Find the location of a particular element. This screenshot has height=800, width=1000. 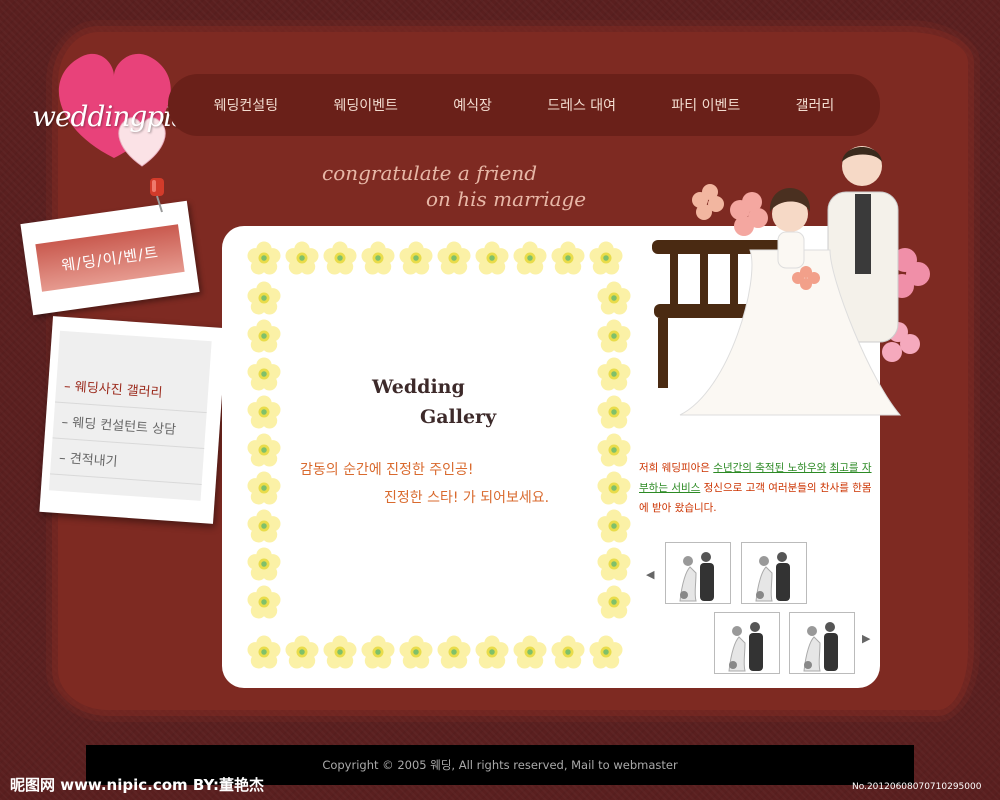

desc-highlight1: 수년간의 축적된 노하우와 is located at coordinates (770, 468).